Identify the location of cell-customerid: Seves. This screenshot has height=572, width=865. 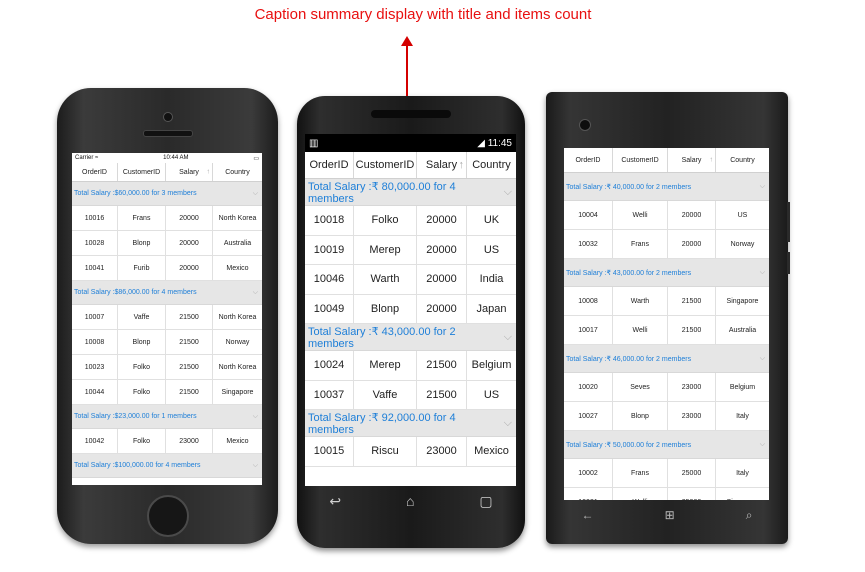
(640, 387).